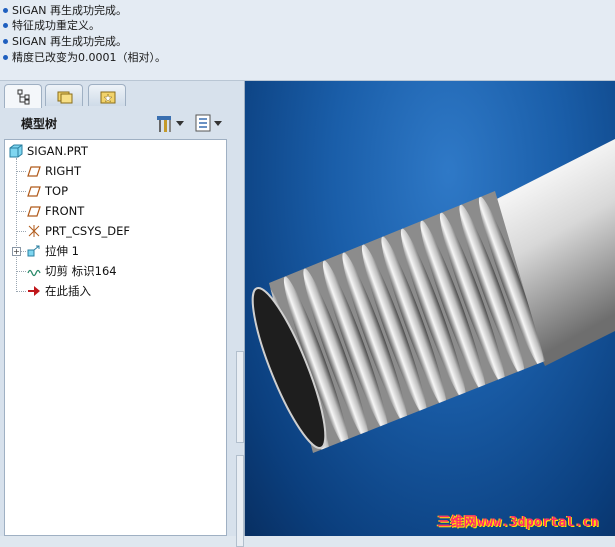 This screenshot has width=615, height=547. I want to click on insert-here-arrow-icon, so click(34, 291).